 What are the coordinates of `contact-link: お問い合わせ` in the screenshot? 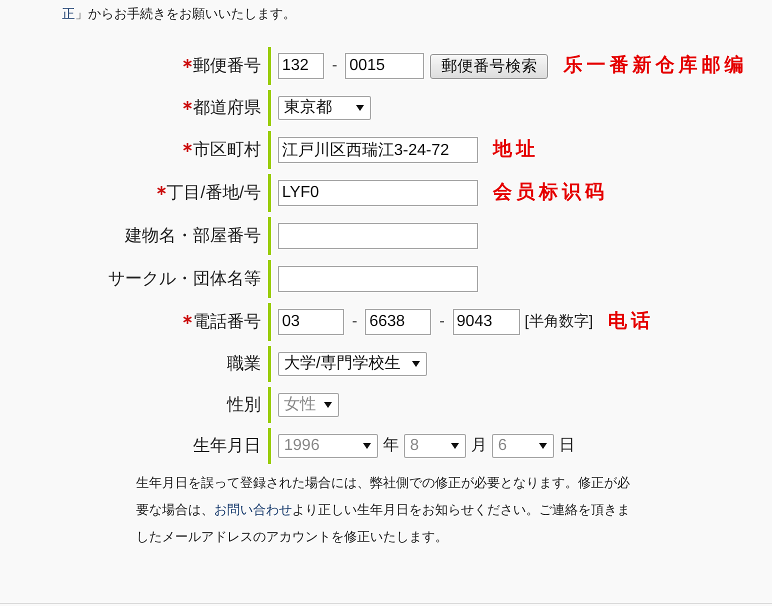 It's located at (253, 509).